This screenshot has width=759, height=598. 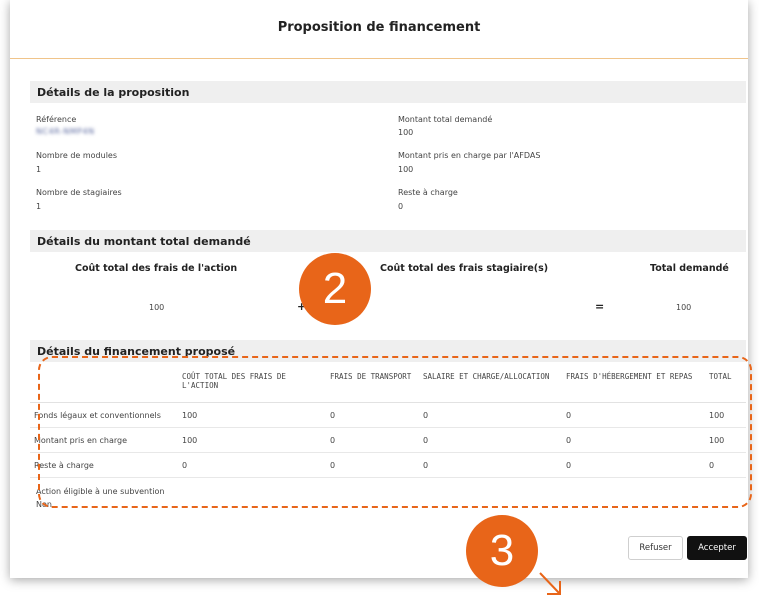 What do you see at coordinates (335, 289) in the screenshot?
I see `annotation-badge-2: 2` at bounding box center [335, 289].